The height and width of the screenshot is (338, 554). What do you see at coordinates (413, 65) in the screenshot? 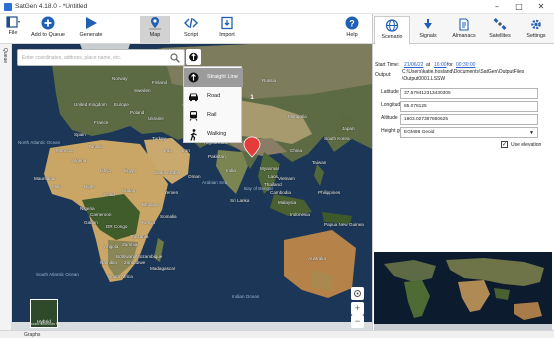
I see `start-date-link: 21/06/22` at bounding box center [413, 65].